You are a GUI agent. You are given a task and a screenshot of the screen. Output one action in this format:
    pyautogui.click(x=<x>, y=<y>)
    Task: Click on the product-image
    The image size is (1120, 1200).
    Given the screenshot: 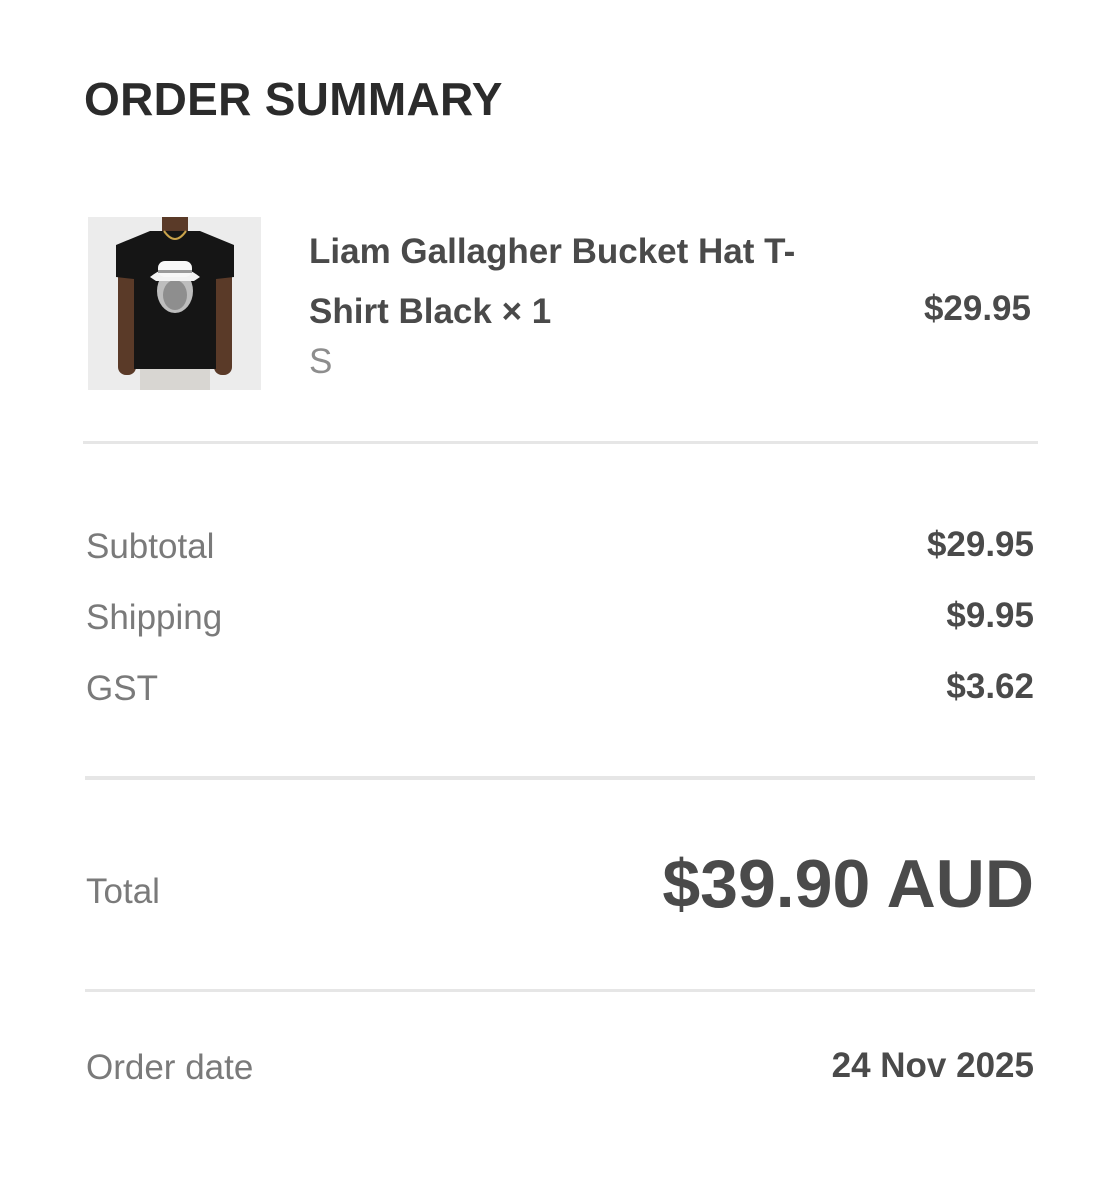 What is the action you would take?
    pyautogui.click(x=174, y=303)
    